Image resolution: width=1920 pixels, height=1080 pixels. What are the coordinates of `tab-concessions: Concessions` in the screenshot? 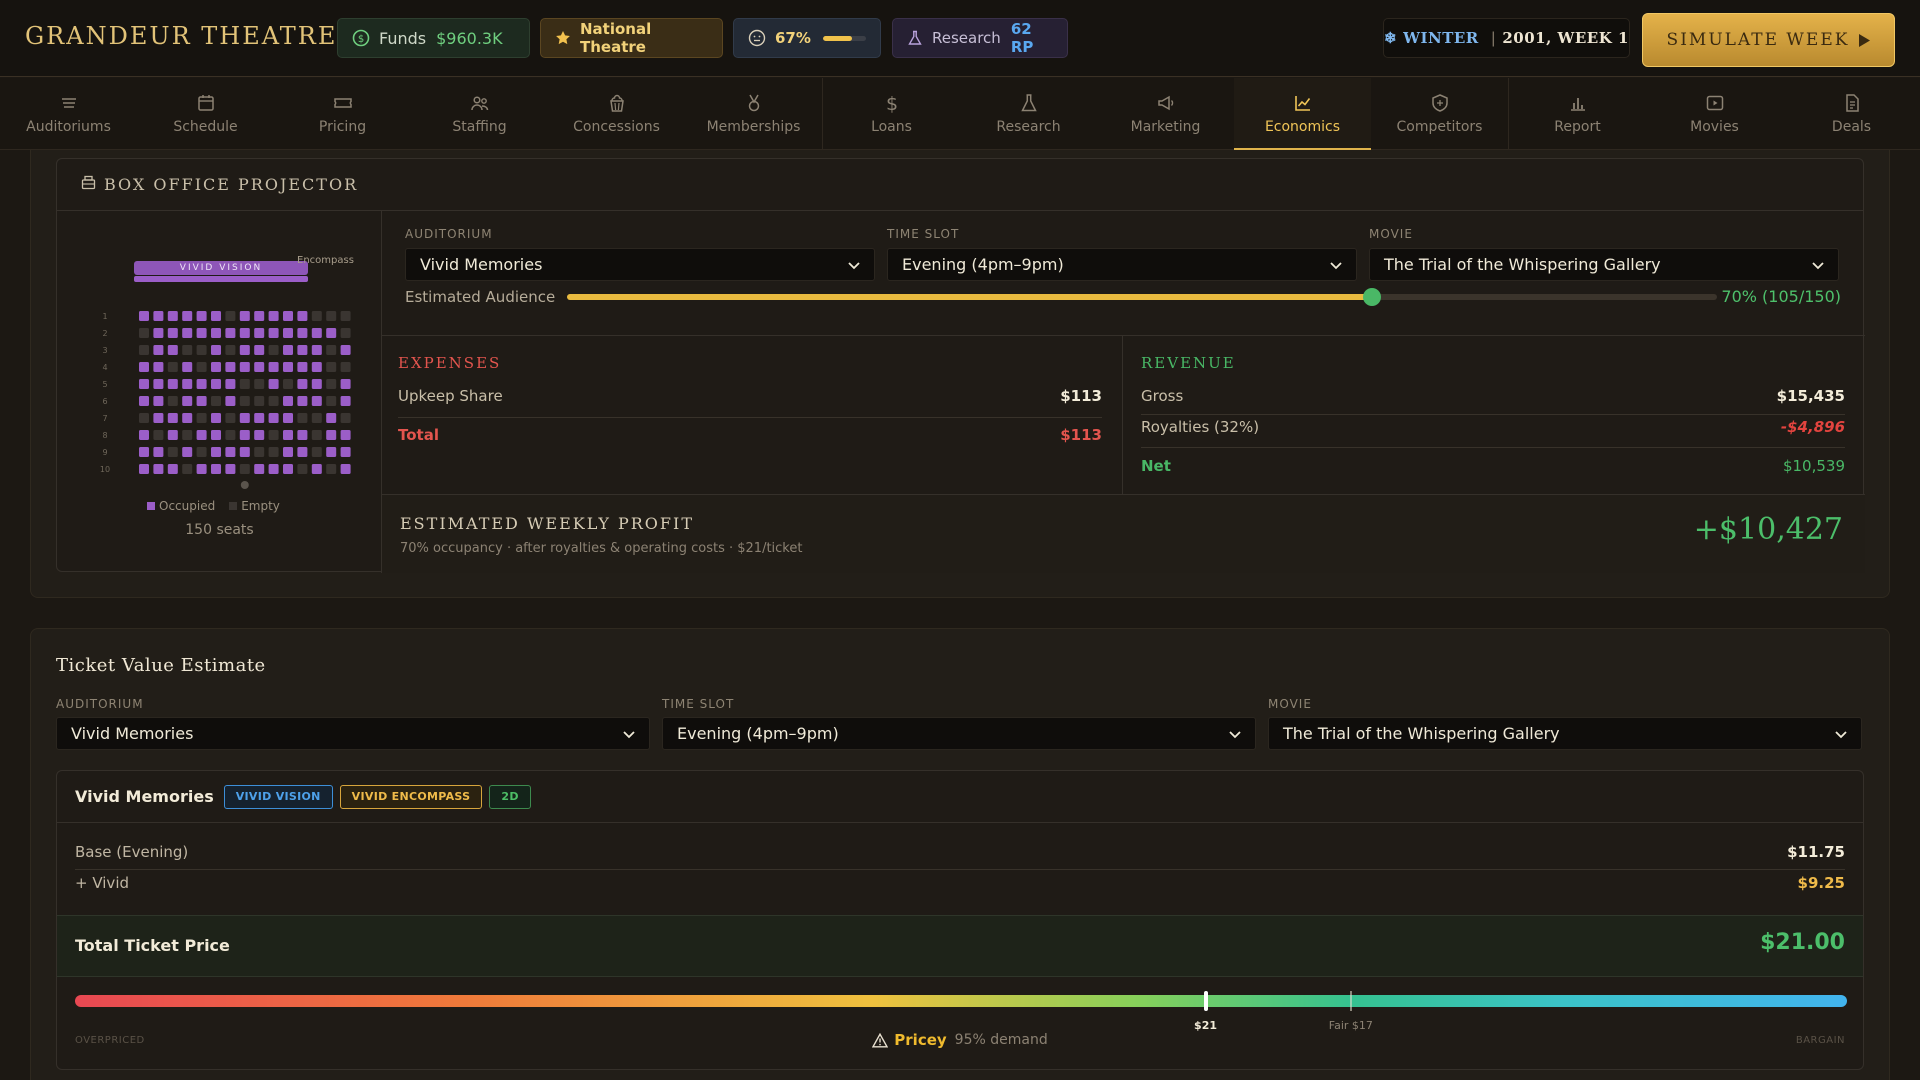 It's located at (616, 114).